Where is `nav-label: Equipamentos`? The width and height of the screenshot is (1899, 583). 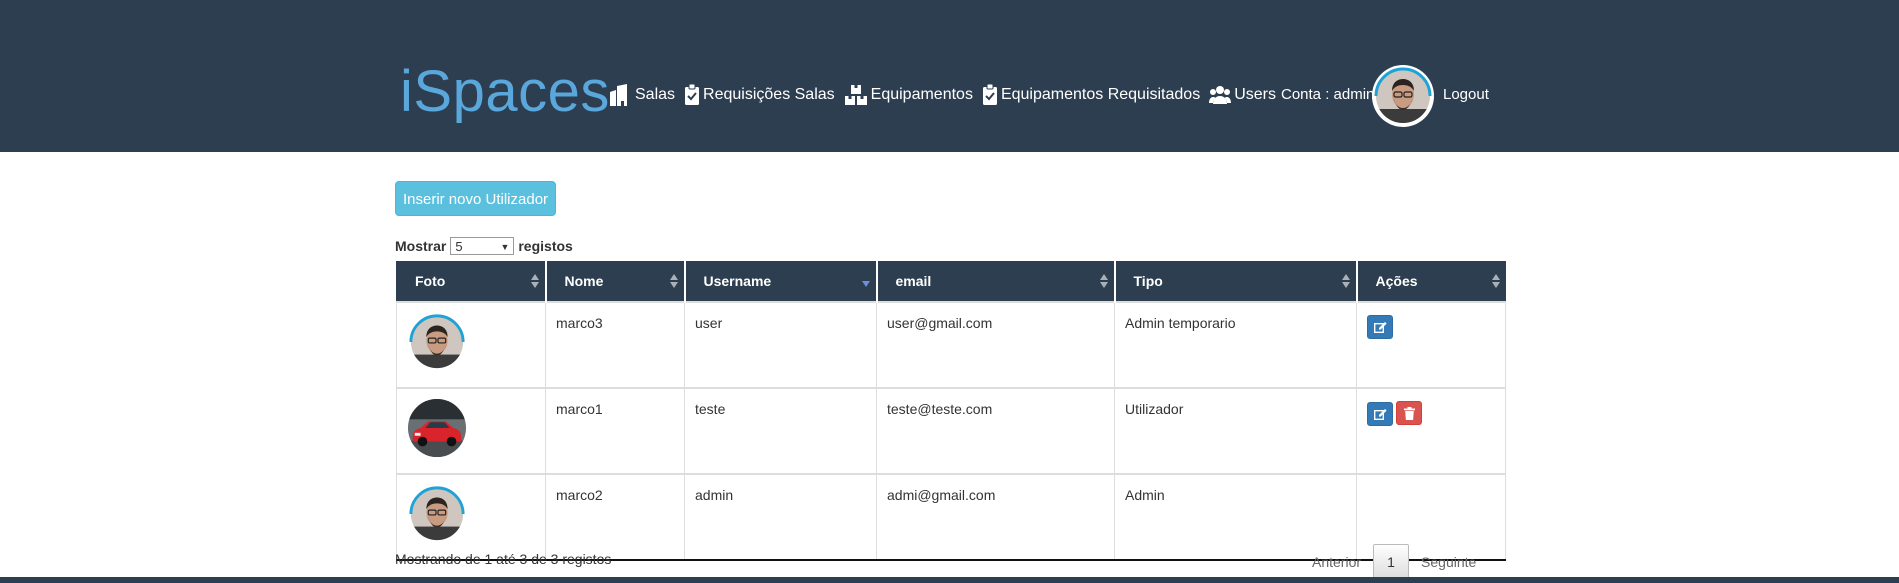
nav-label: Equipamentos is located at coordinates (921, 94).